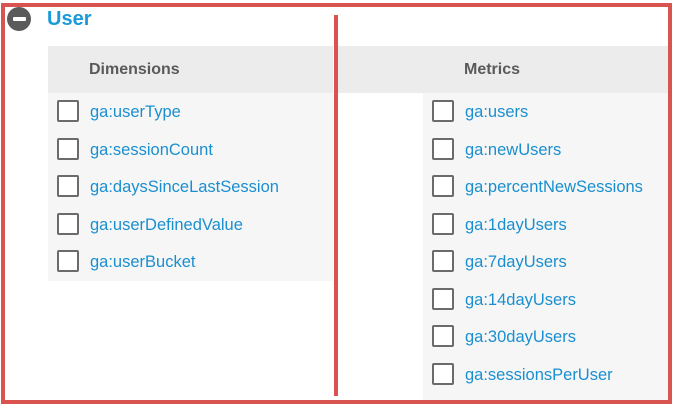  I want to click on metric-label: ga:7dayUsers, so click(516, 262).